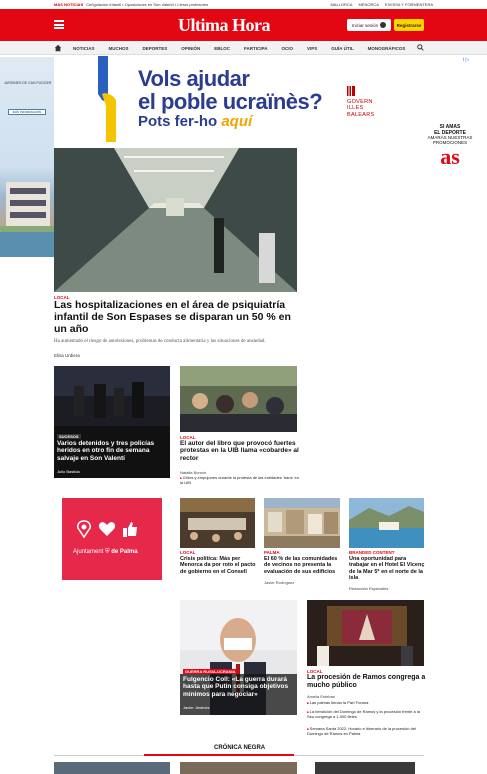 This screenshot has height=774, width=487. I want to click on govern-logo: GOVERN ILLES BALEARS, so click(360, 102).